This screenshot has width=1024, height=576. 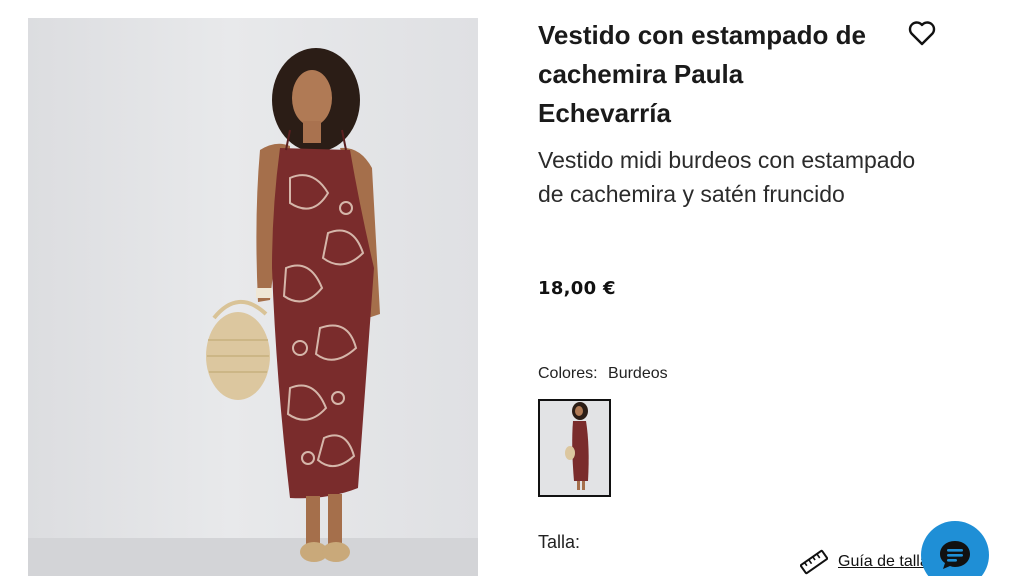 I want to click on colors-label: Colores:, so click(x=568, y=373).